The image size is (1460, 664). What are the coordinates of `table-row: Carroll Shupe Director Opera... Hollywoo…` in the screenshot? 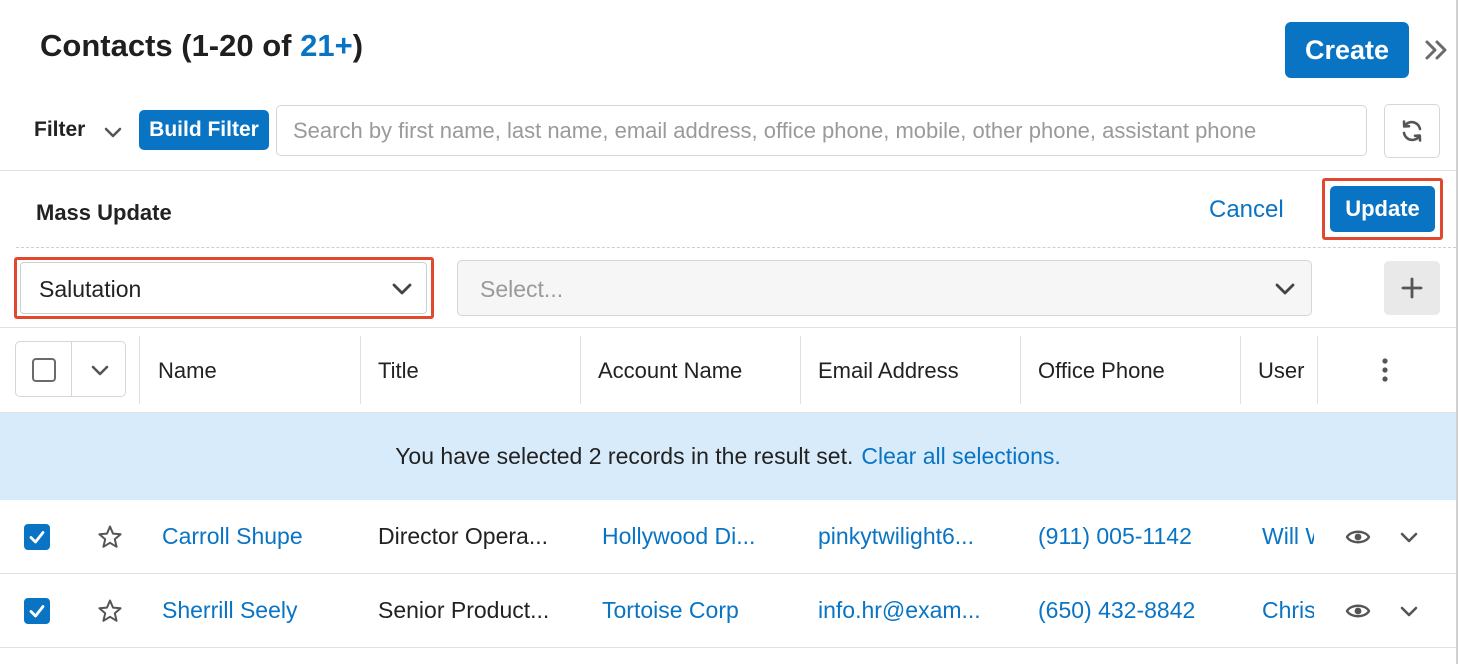 It's located at (728, 537).